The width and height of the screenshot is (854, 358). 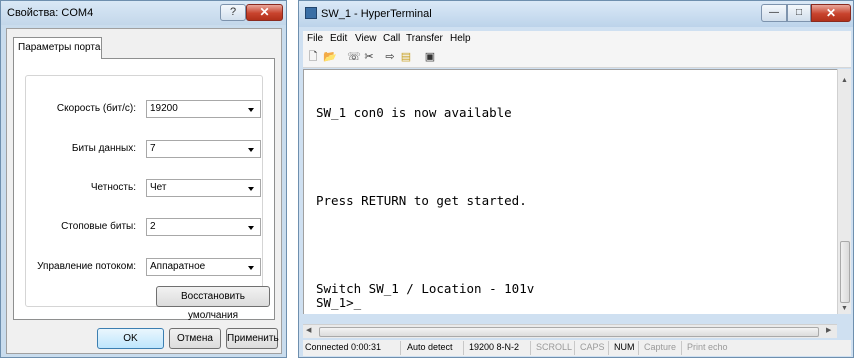 I want to click on vertical-scrollbar: ▲ ▼, so click(x=844, y=191).